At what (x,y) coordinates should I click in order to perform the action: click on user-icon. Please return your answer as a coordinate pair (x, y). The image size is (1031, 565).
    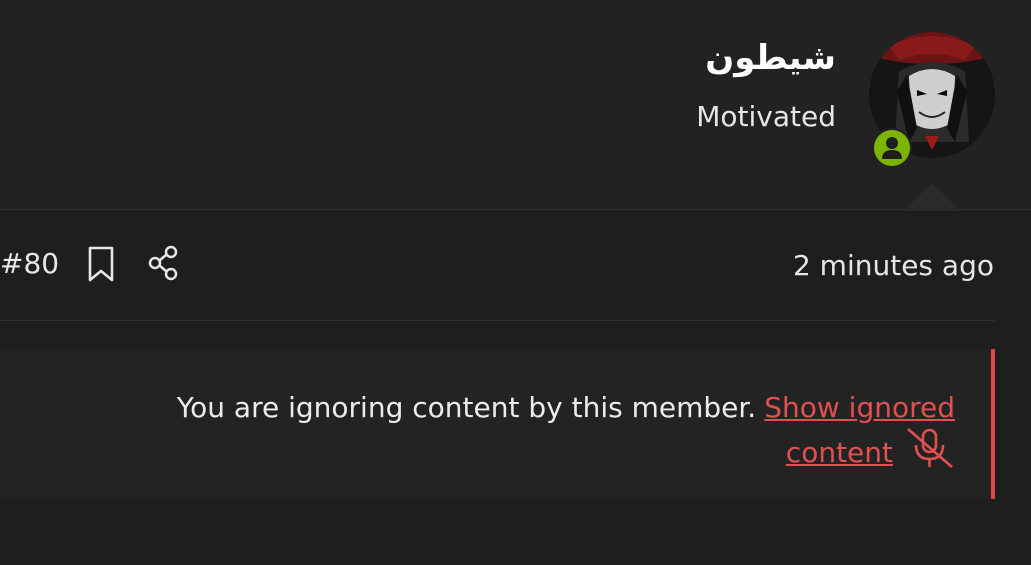
    Looking at the image, I should click on (892, 148).